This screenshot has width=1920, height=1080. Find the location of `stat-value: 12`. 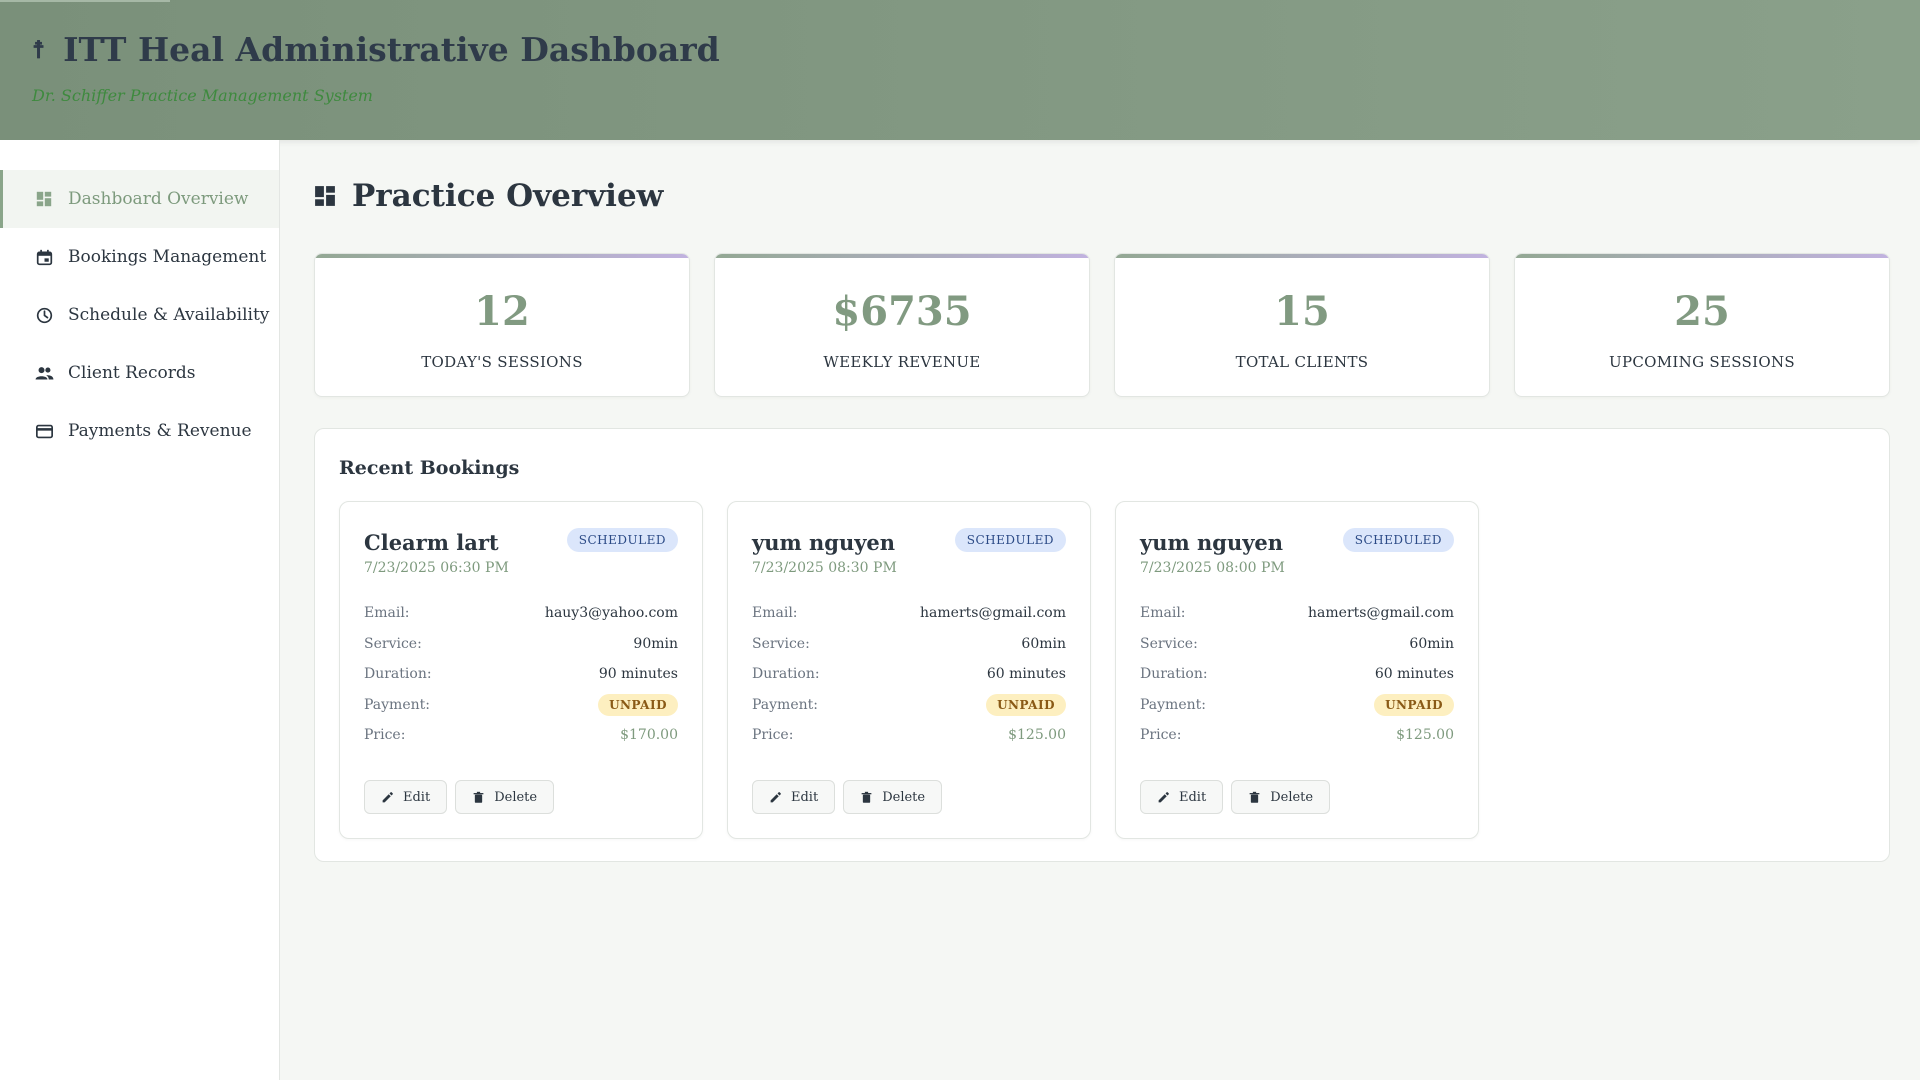

stat-value: 12 is located at coordinates (502, 311).